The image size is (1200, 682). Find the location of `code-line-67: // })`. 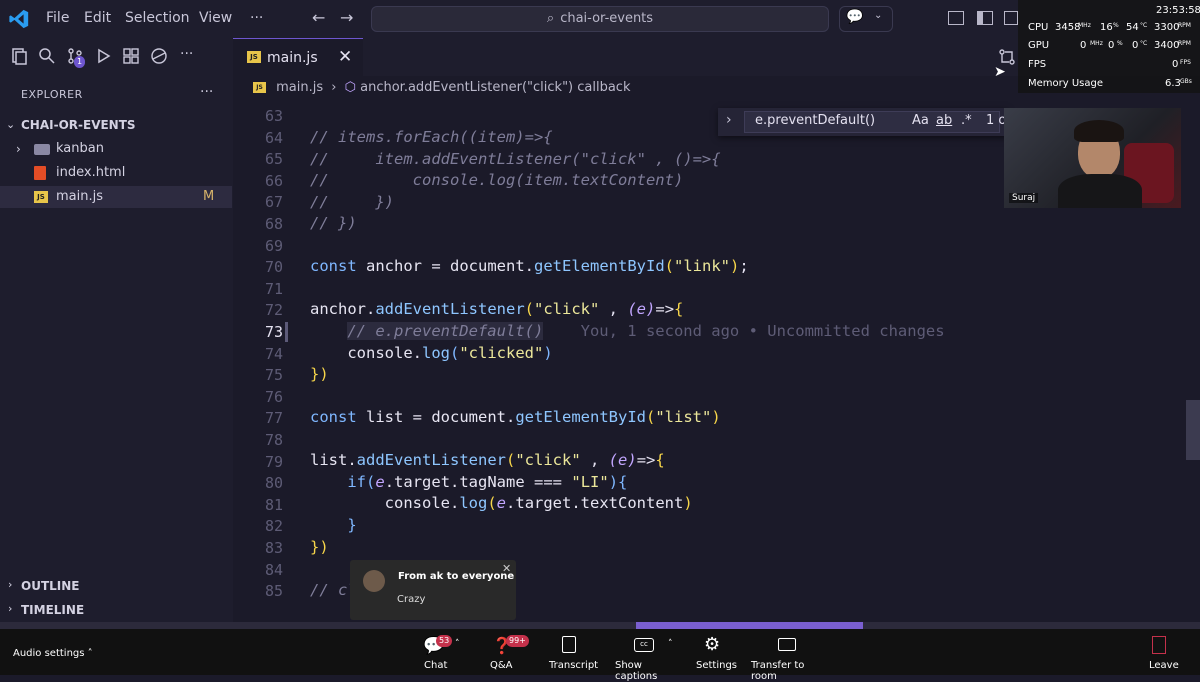

code-line-67: // }) is located at coordinates (352, 202).